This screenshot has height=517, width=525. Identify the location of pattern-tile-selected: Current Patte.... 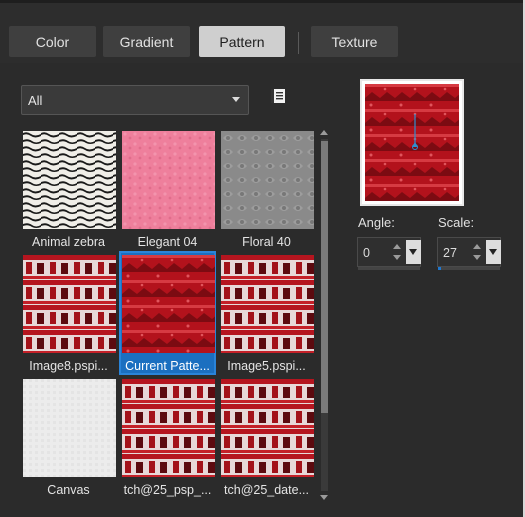
(167, 313).